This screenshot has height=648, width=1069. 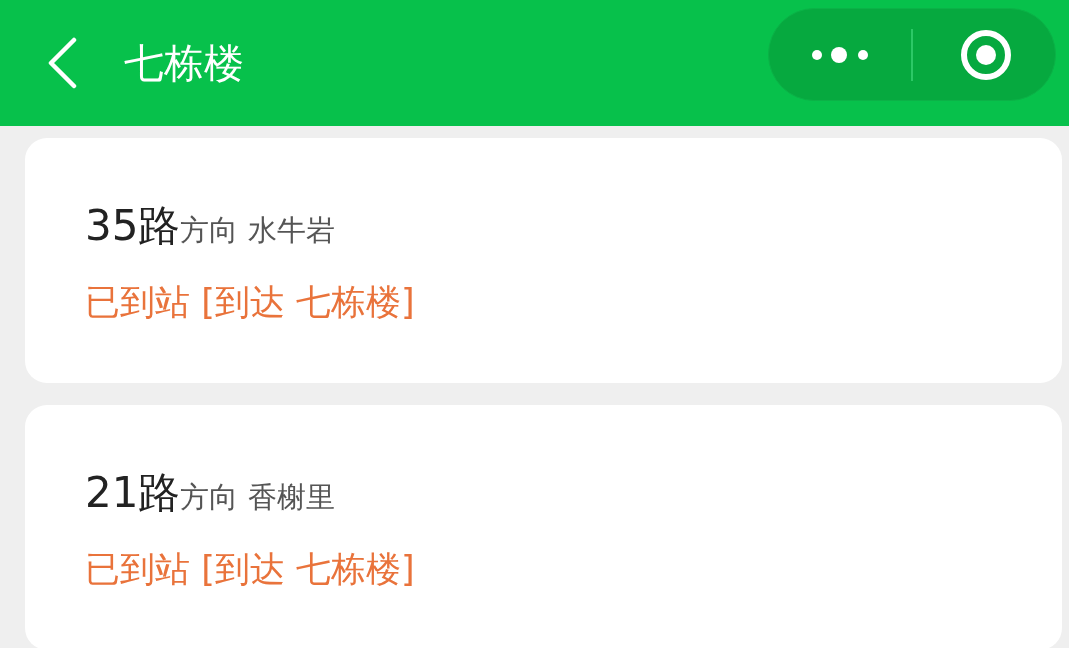 I want to click on page-title: 七栋楼, so click(x=184, y=63).